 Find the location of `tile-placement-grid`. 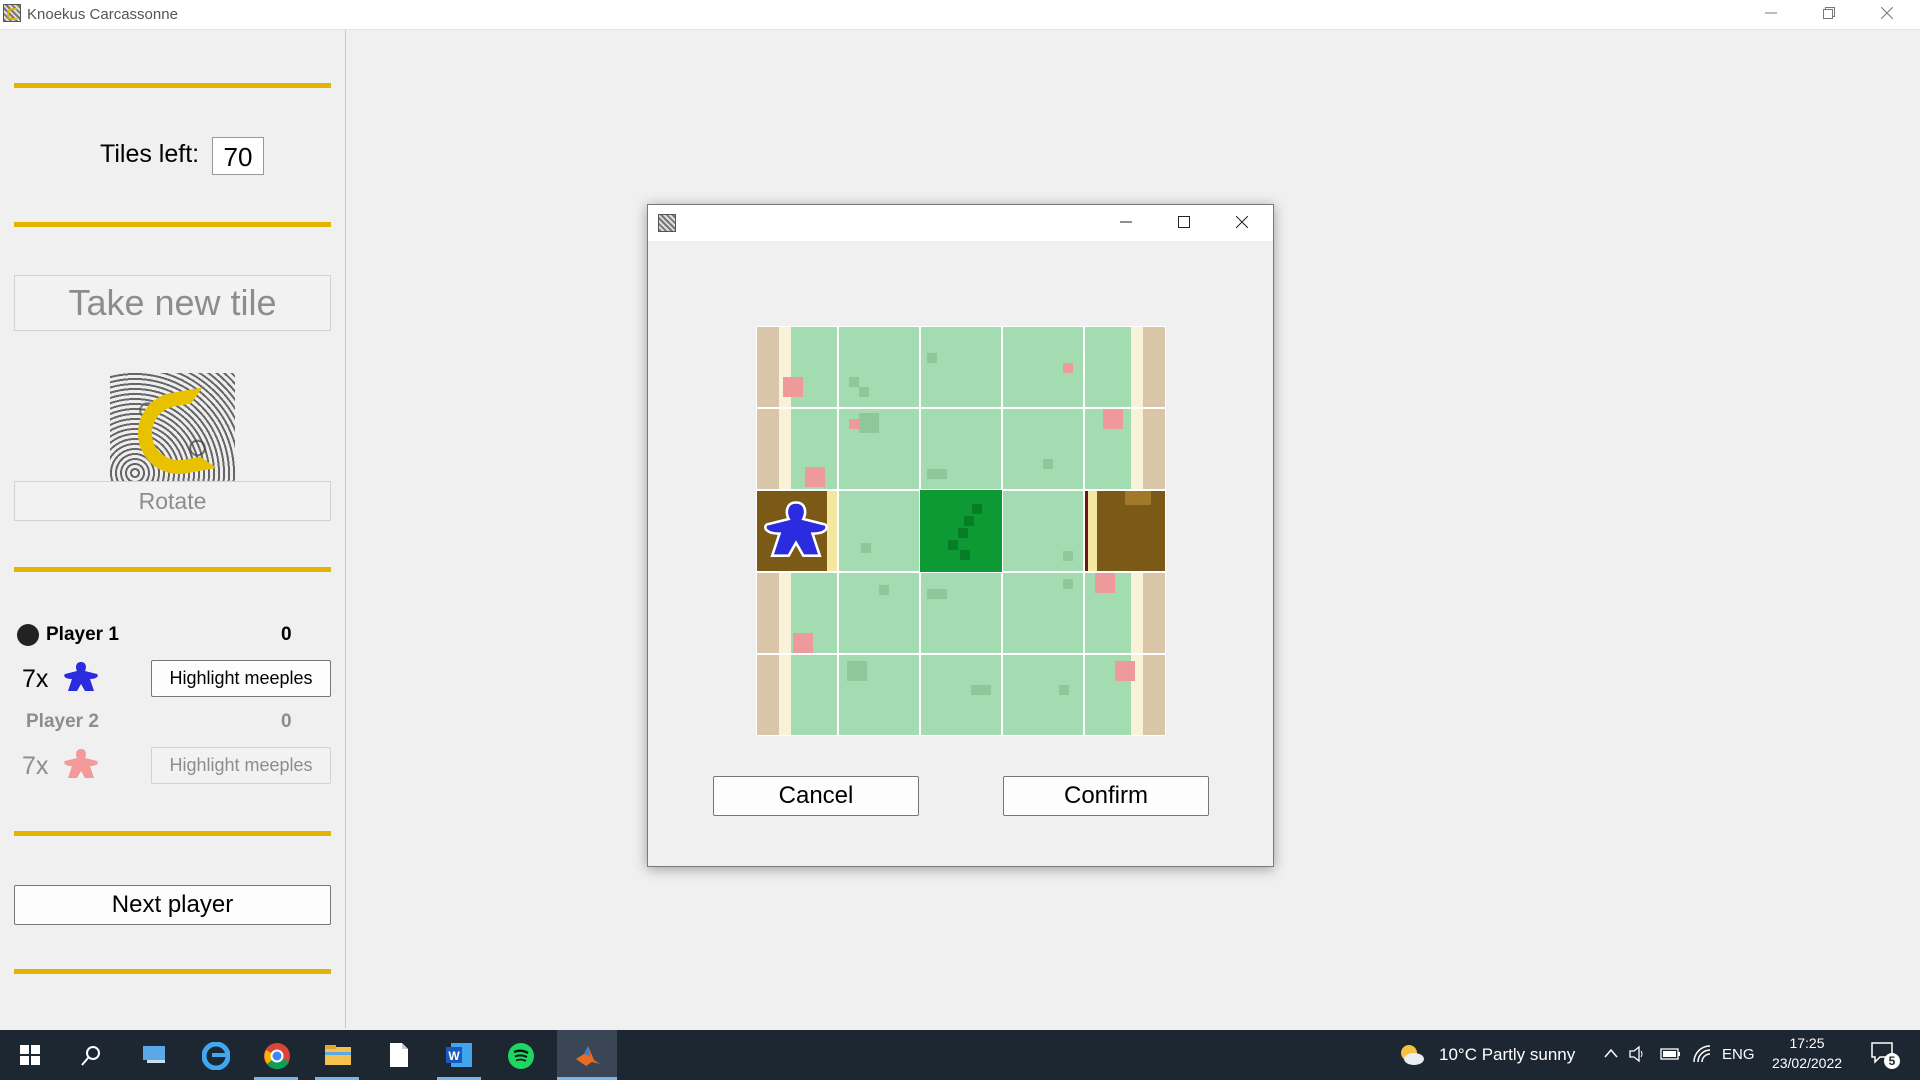

tile-placement-grid is located at coordinates (961, 531).